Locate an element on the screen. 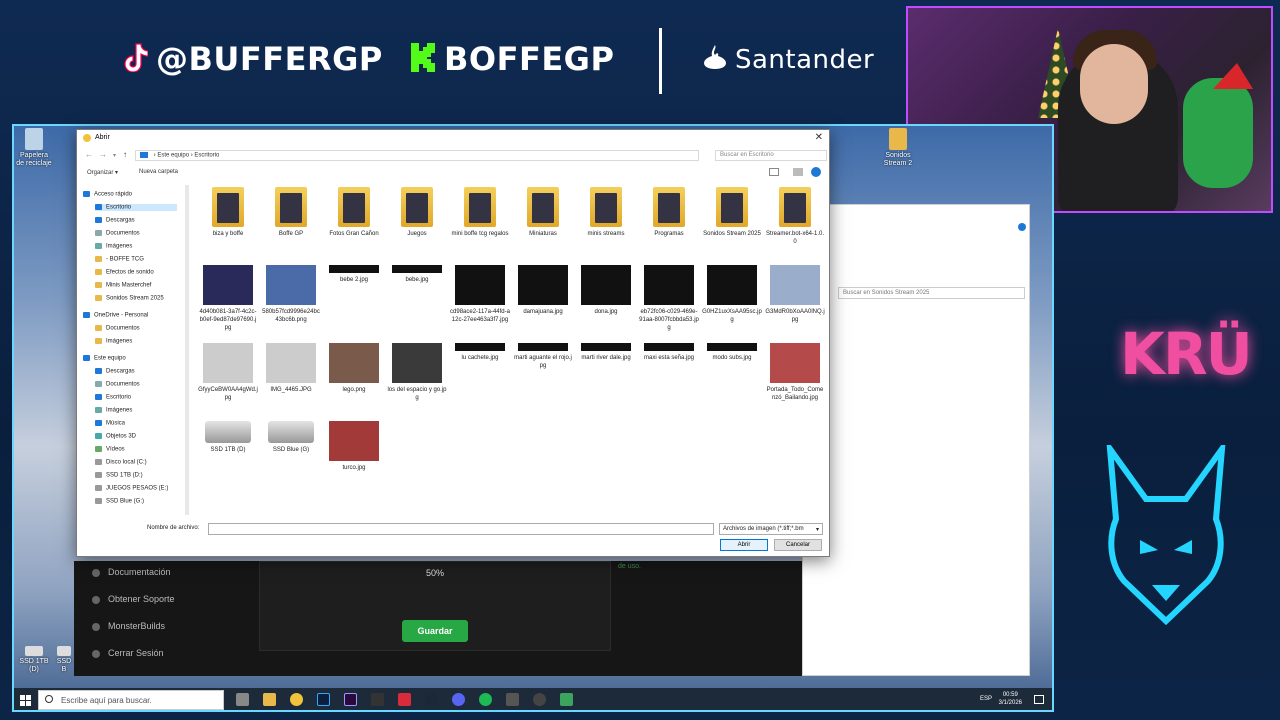 This screenshot has height=720, width=1280. image-file: bebe.jpg is located at coordinates (417, 274).